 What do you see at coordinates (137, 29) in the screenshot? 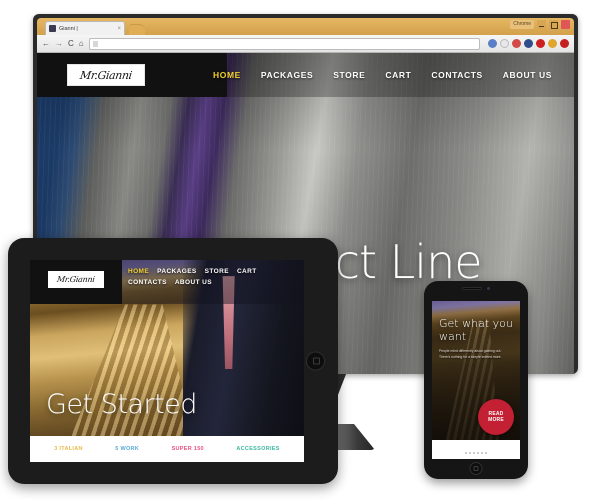
I see `new-tab-button` at bounding box center [137, 29].